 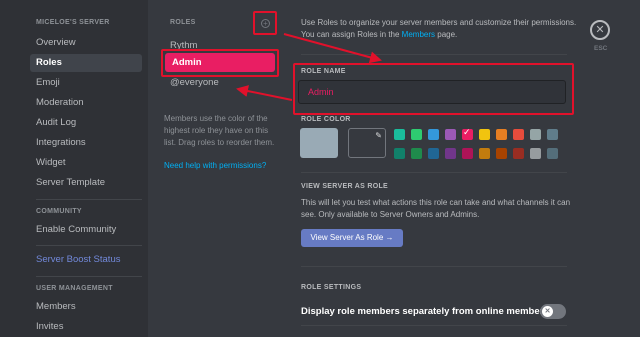 What do you see at coordinates (418, 34) in the screenshot?
I see `members-link: Members` at bounding box center [418, 34].